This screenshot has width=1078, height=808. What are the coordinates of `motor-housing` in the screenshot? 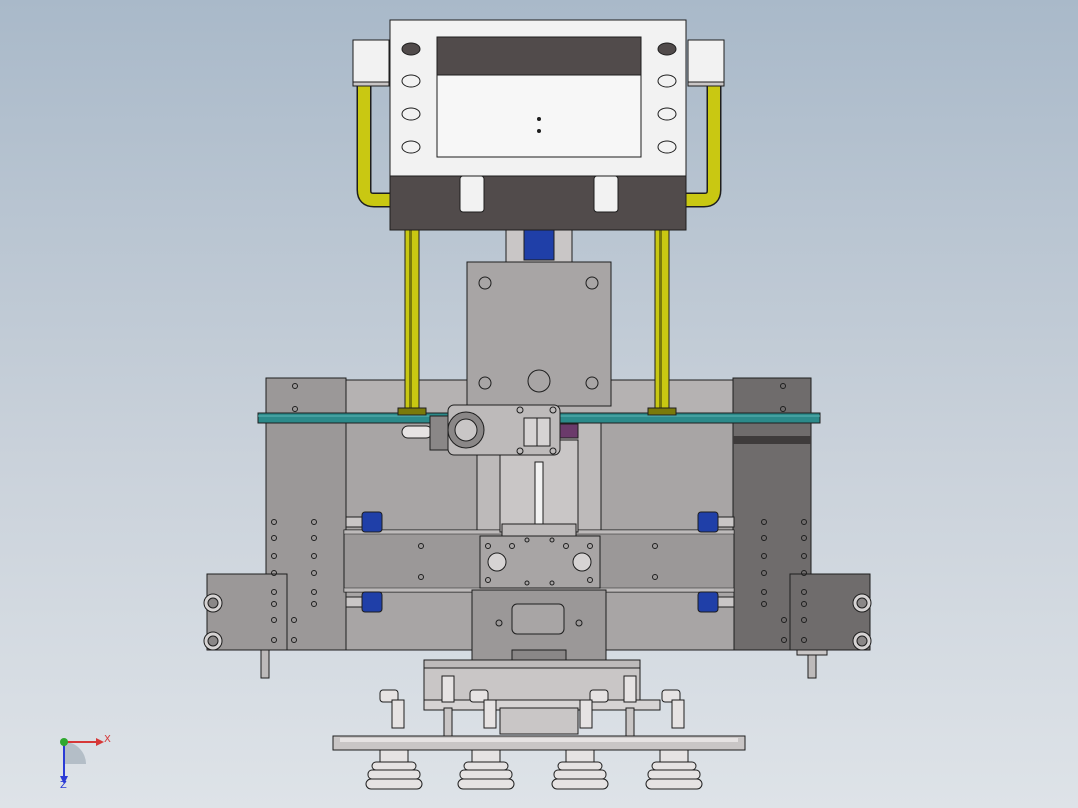 It's located at (539, 317).